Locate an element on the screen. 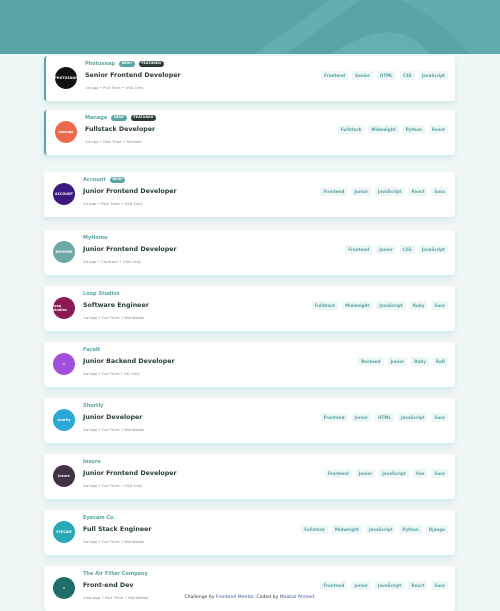  job-title: Senior Frontend Developer is located at coordinates (133, 75).